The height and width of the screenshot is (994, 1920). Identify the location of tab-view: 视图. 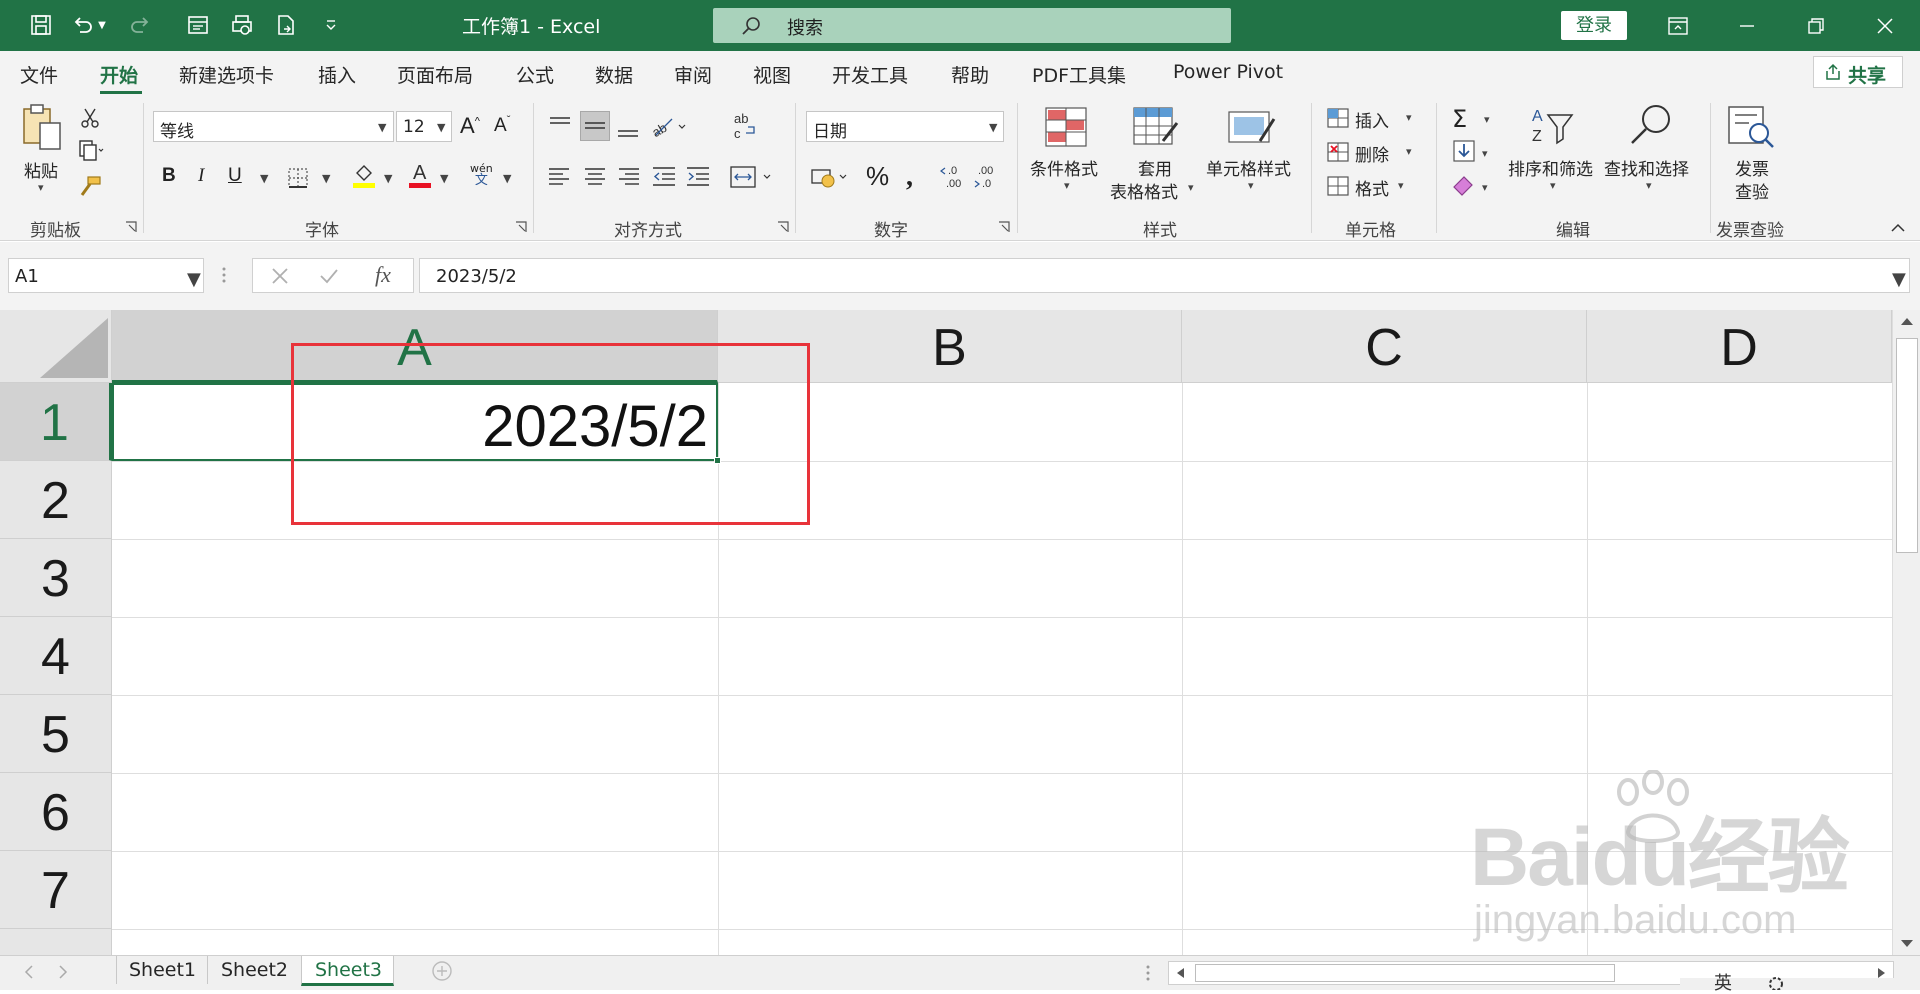
(772, 74).